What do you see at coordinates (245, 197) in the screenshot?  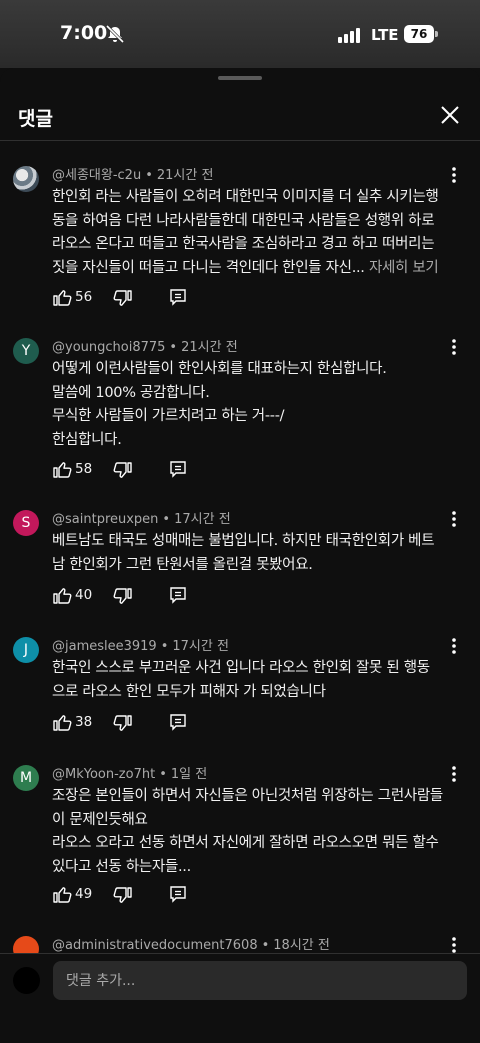 I see `comment-line: 한인회 라는 사람들이 오히려 대한민국 이미지를 더 실추 시키는행` at bounding box center [245, 197].